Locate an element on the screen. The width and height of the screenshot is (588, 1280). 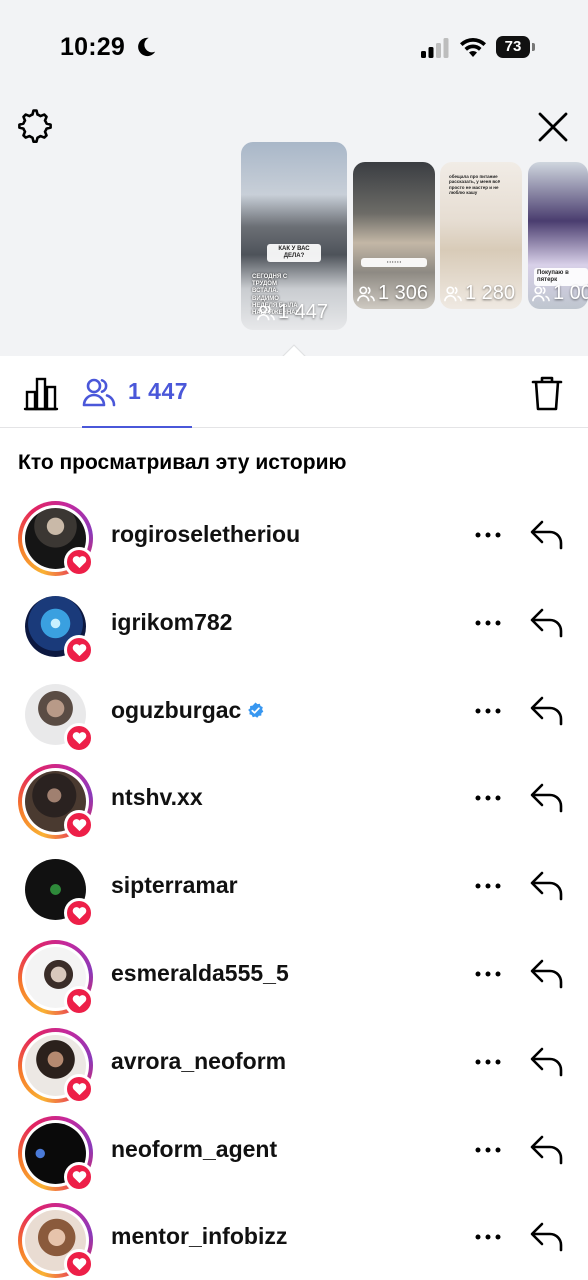
gear-icon is located at coordinates (35, 127).